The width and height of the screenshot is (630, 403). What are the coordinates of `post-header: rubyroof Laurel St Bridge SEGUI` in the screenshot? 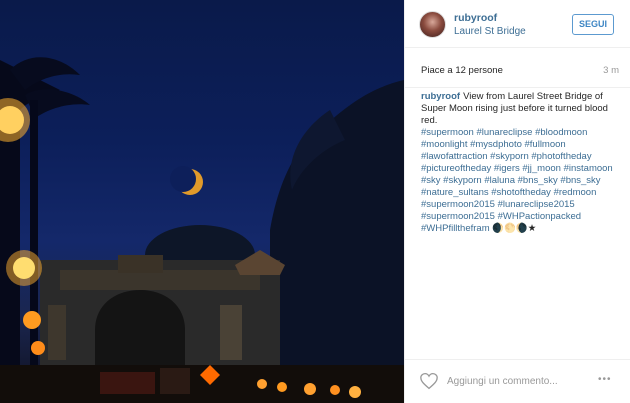 It's located at (517, 24).